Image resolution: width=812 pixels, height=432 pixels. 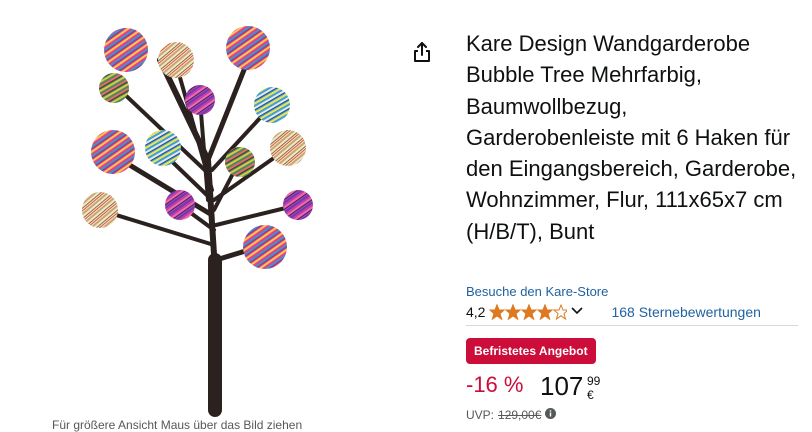 What do you see at coordinates (594, 388) in the screenshot?
I see `price-fraction: 99 €` at bounding box center [594, 388].